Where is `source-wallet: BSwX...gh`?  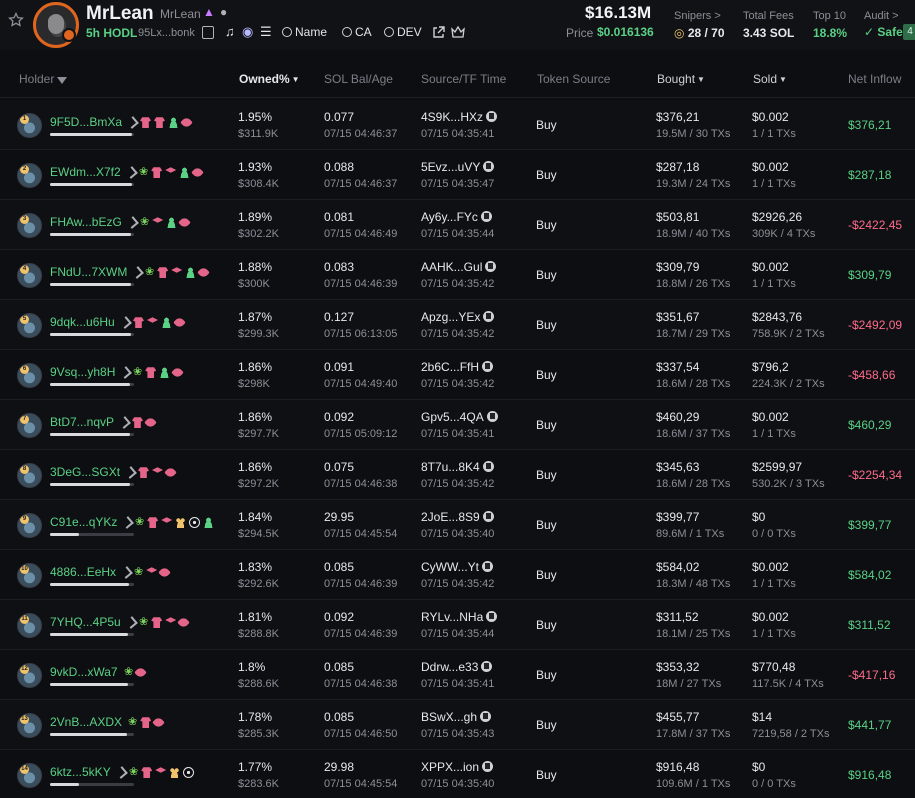 source-wallet: BSwX...gh is located at coordinates (456, 717).